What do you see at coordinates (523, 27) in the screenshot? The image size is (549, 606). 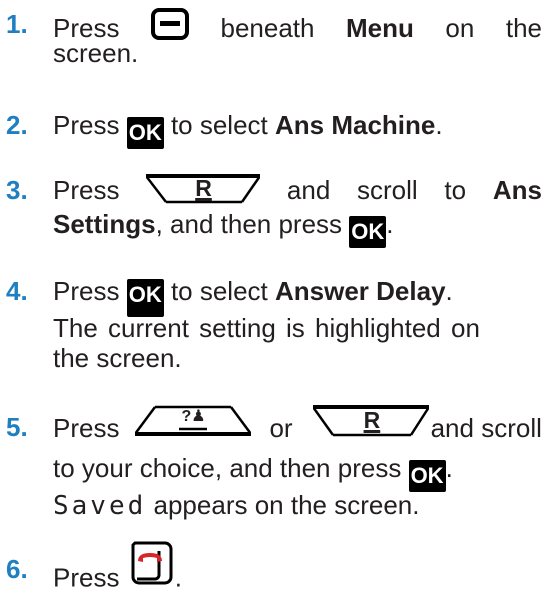 I see `step-text: the` at bounding box center [523, 27].